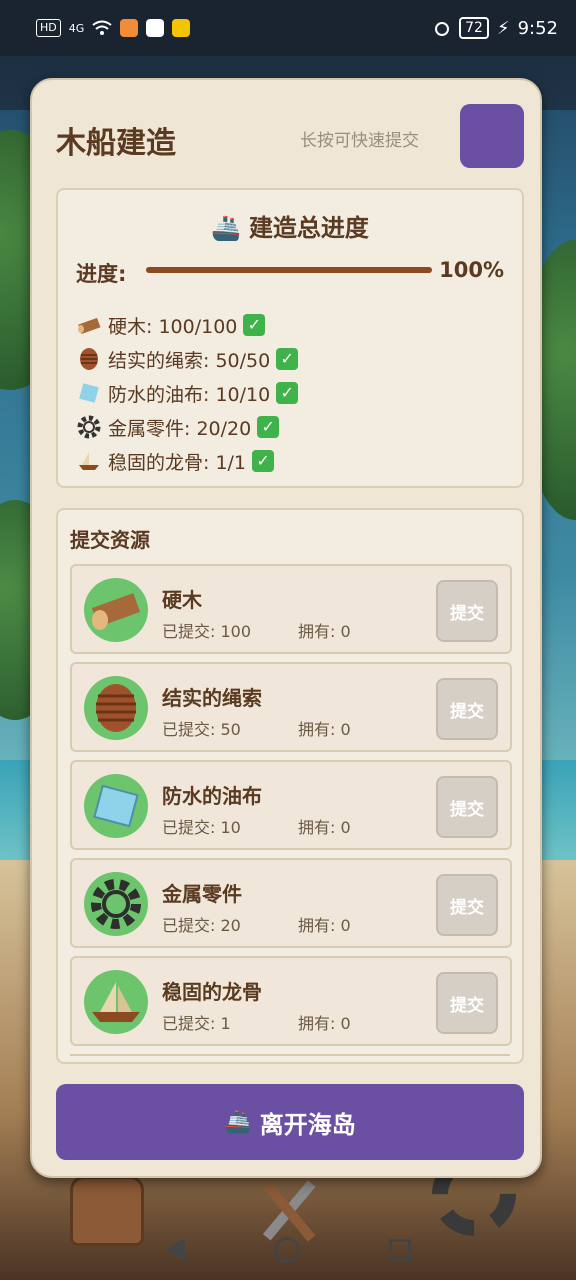 The height and width of the screenshot is (1280, 576). What do you see at coordinates (177, 462) in the screenshot?
I see `requirement-text: 稳固的龙骨: 1/1` at bounding box center [177, 462].